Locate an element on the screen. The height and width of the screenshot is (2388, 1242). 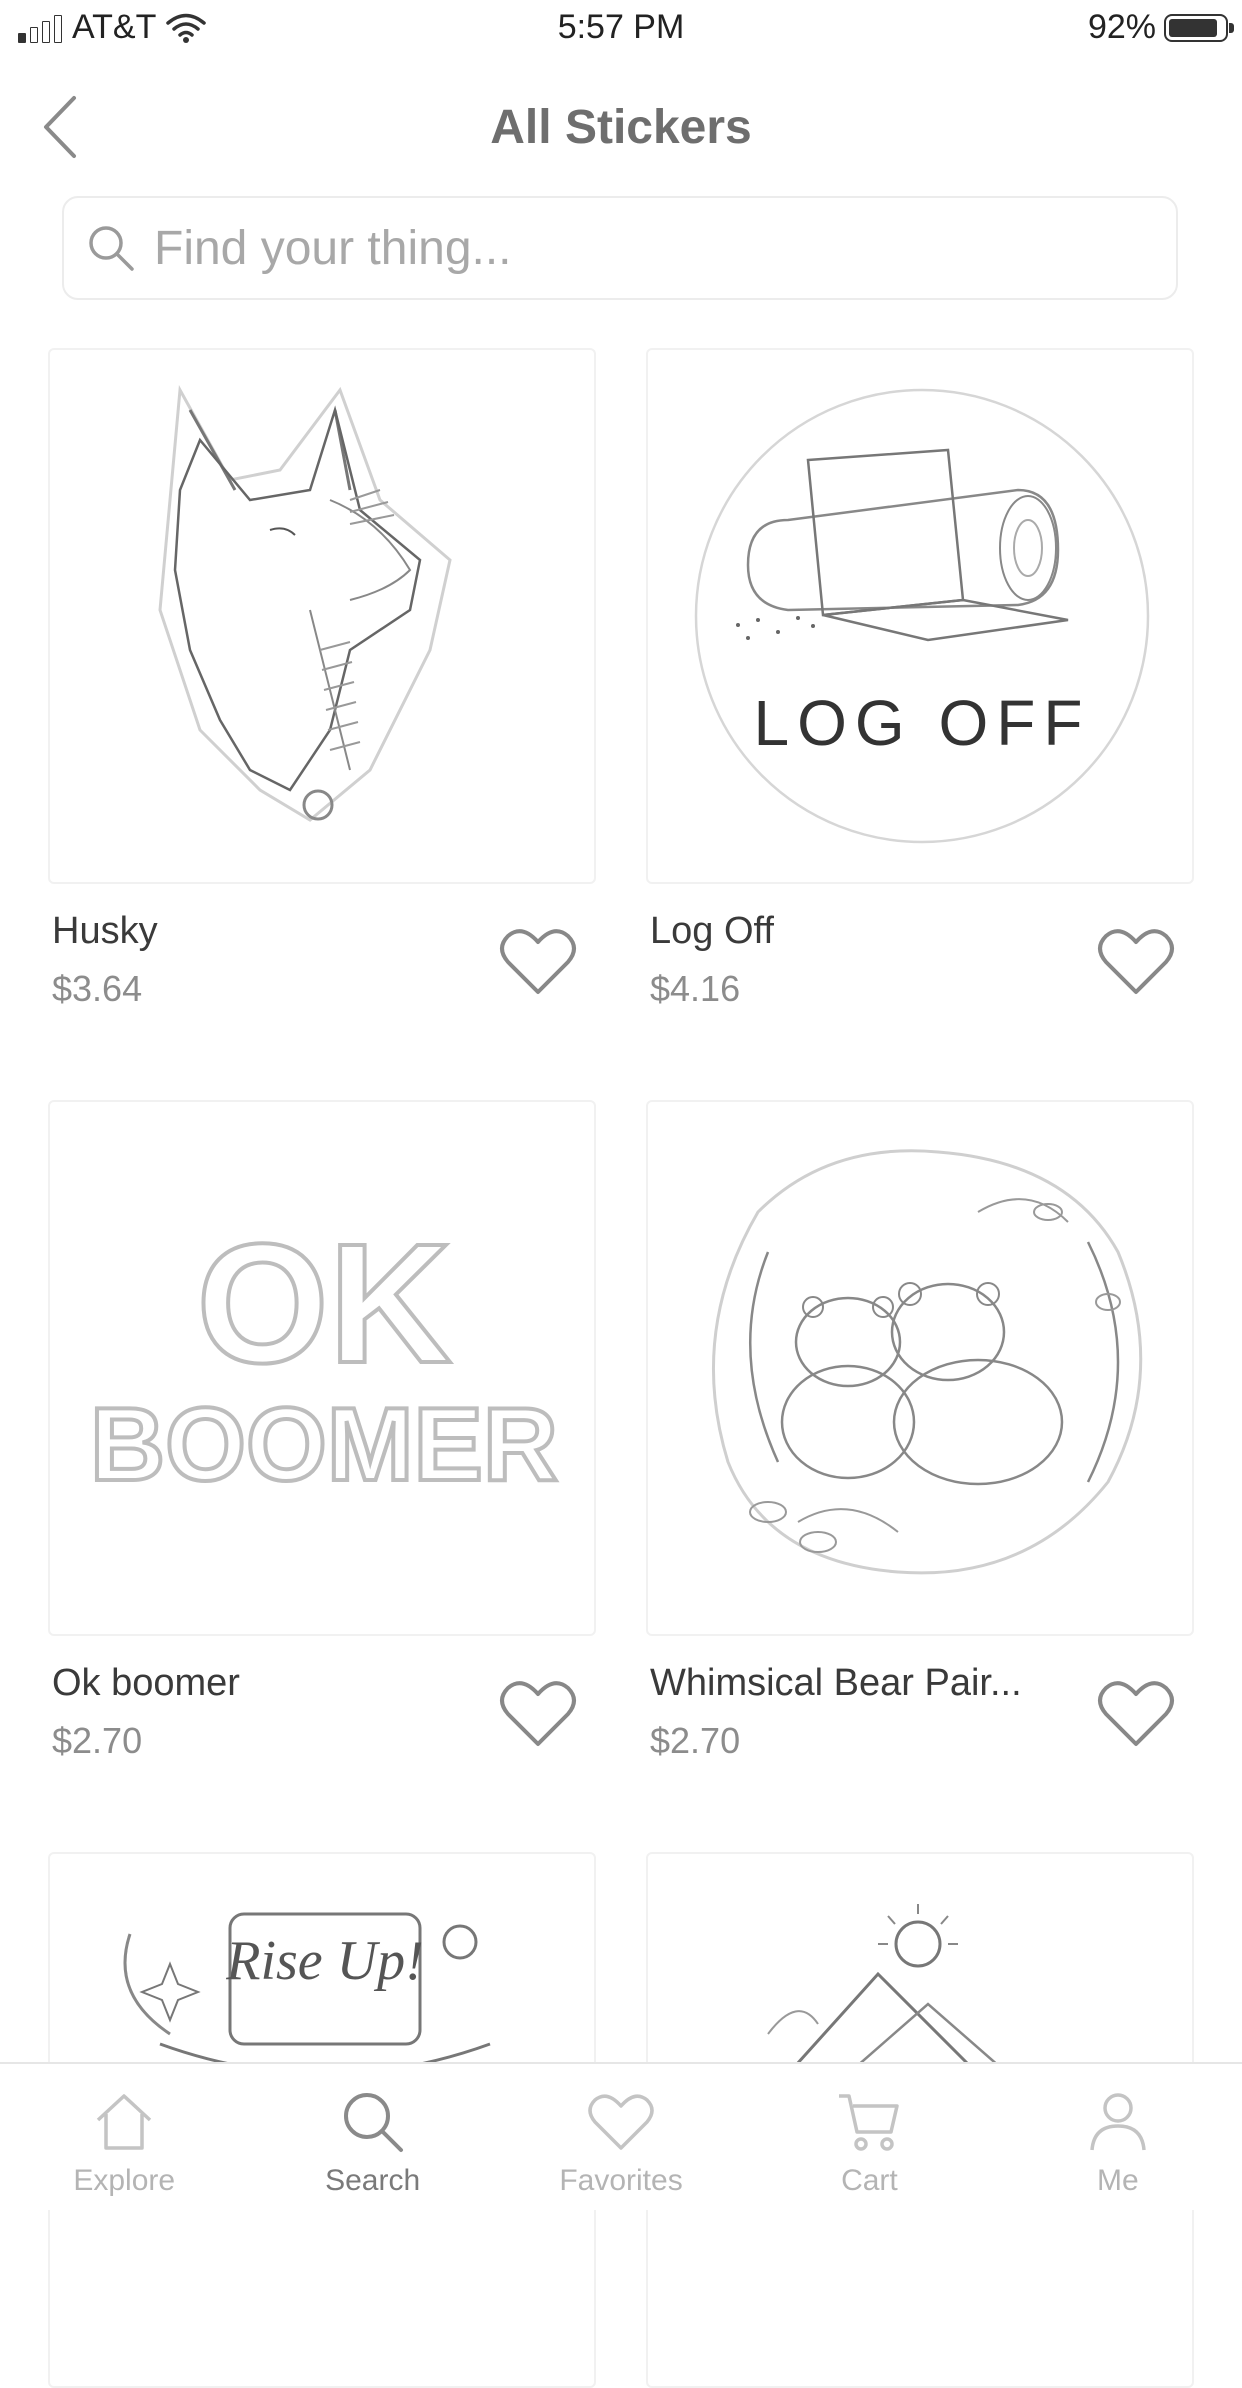
product-card: OK BOOMER Ok boomer $2.70 is located at coordinates (323, 1430).